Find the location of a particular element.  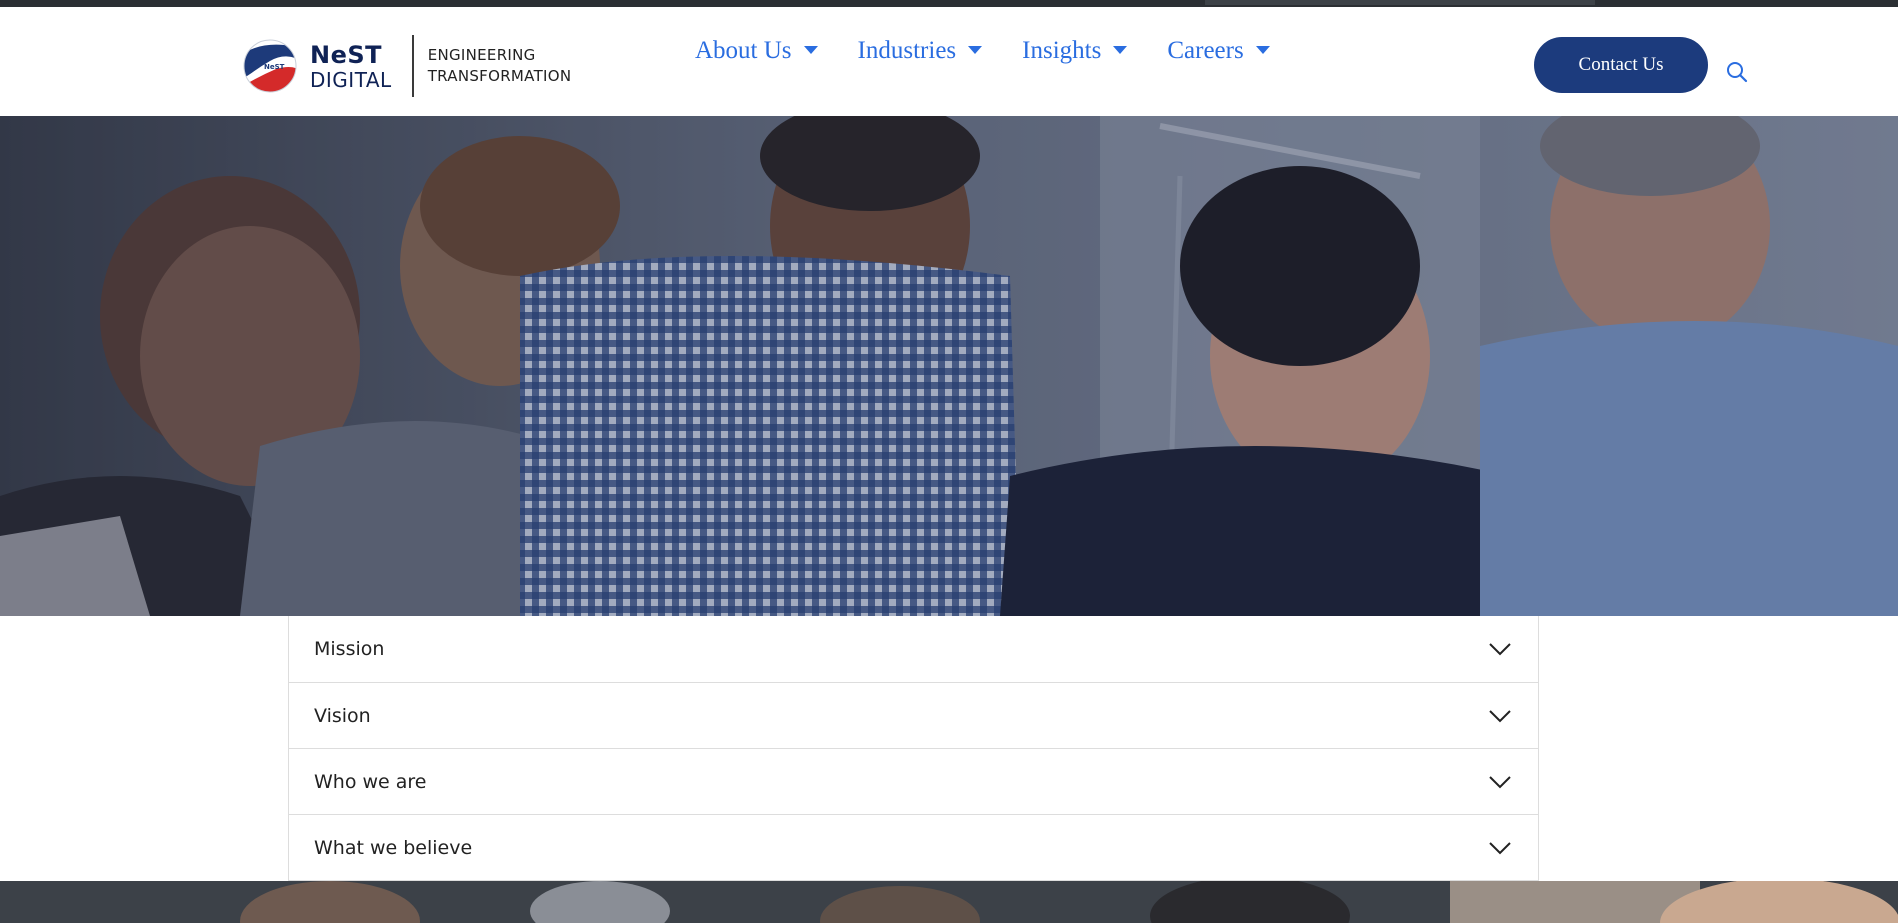

tagline-line1: ENGINEERING is located at coordinates (481, 55).